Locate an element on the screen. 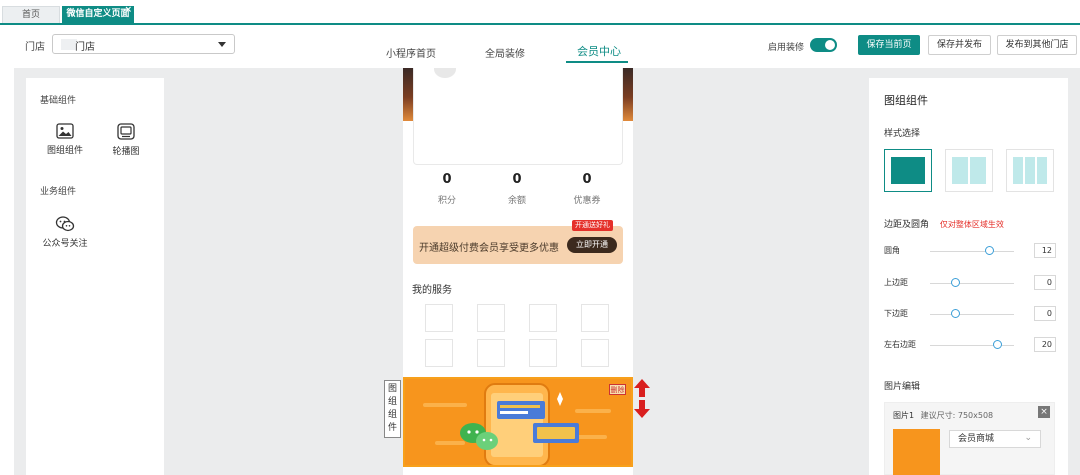 The height and width of the screenshot is (475, 1080). basic-components-title: 基础组件 is located at coordinates (58, 101).